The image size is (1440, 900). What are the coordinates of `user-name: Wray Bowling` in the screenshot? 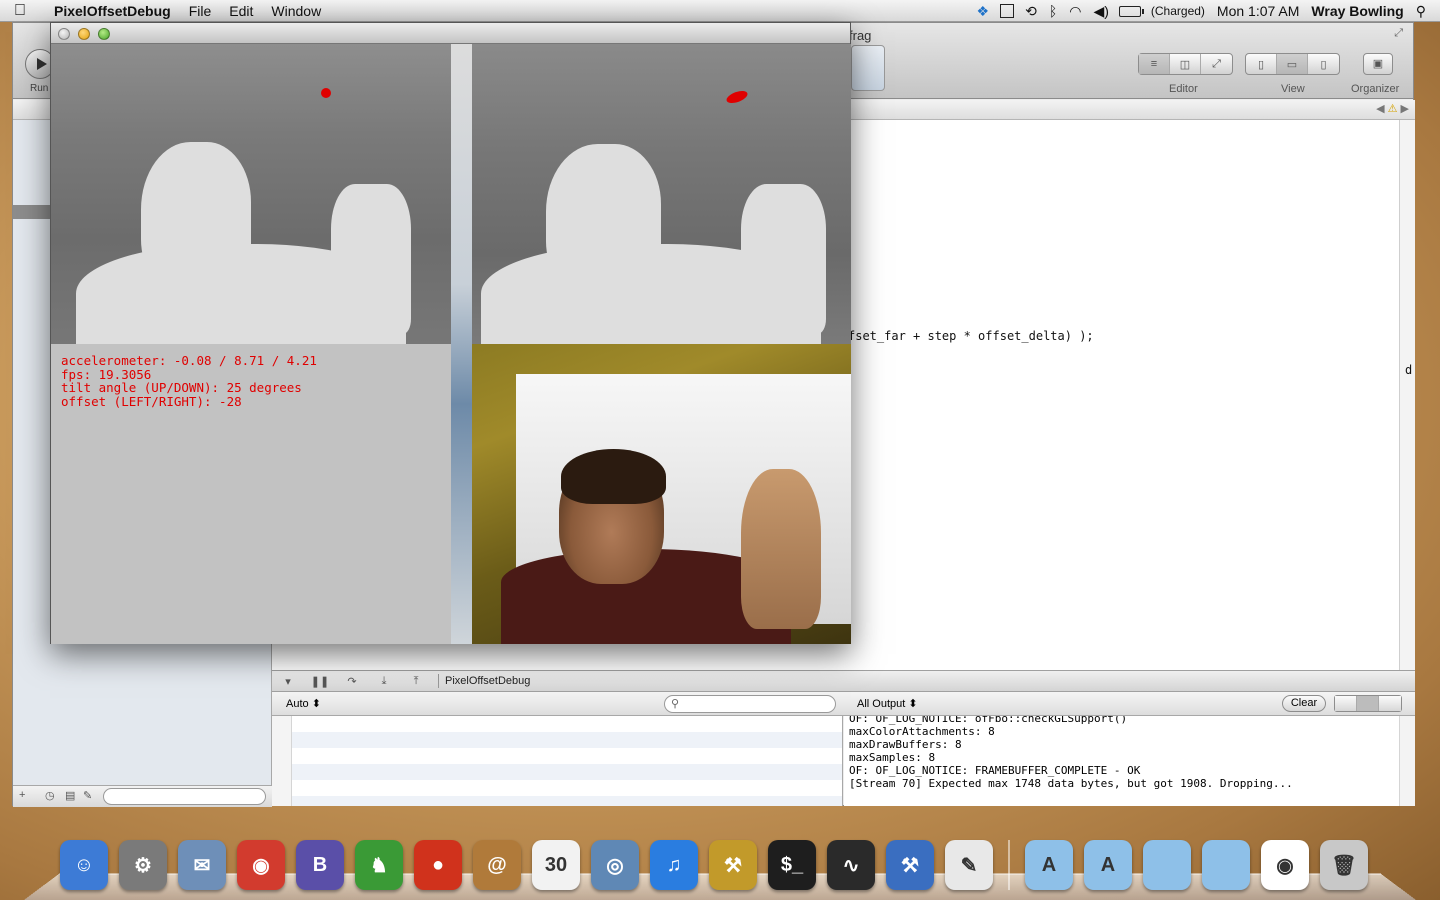 It's located at (1357, 11).